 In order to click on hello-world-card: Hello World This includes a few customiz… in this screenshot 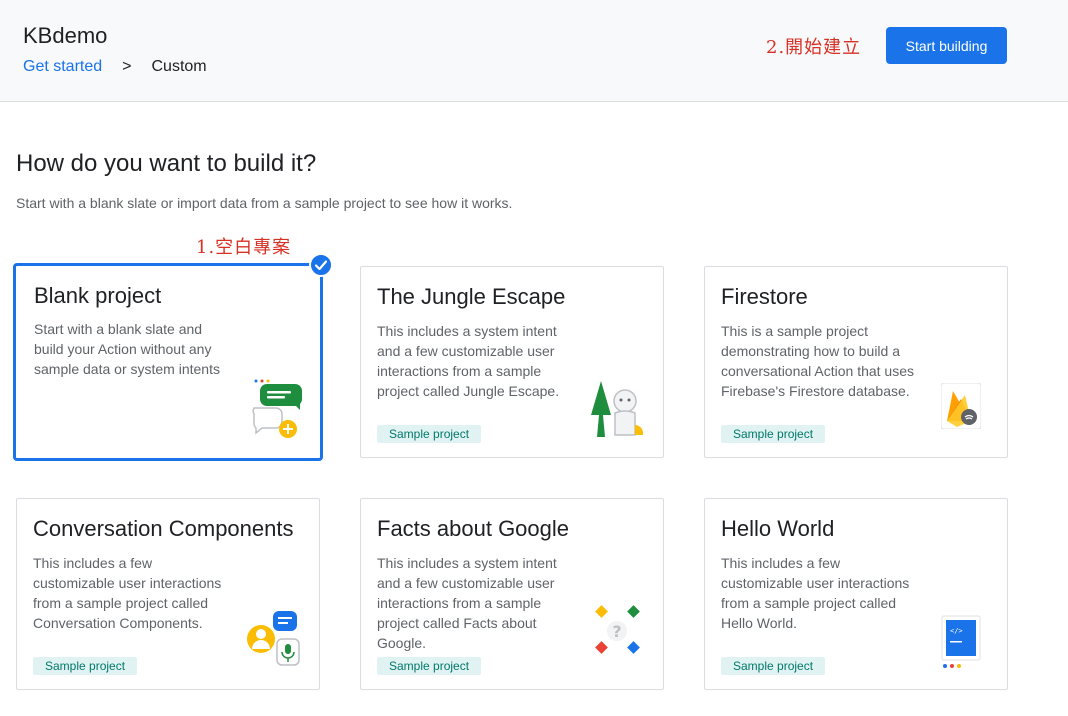, I will do `click(856, 594)`.